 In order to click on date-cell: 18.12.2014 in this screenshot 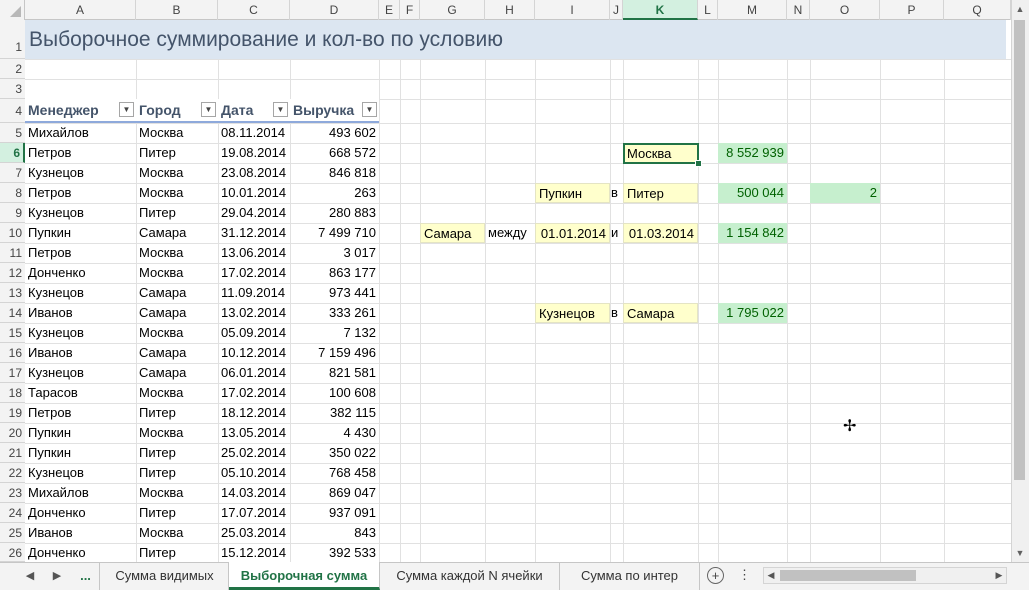, I will do `click(254, 413)`.